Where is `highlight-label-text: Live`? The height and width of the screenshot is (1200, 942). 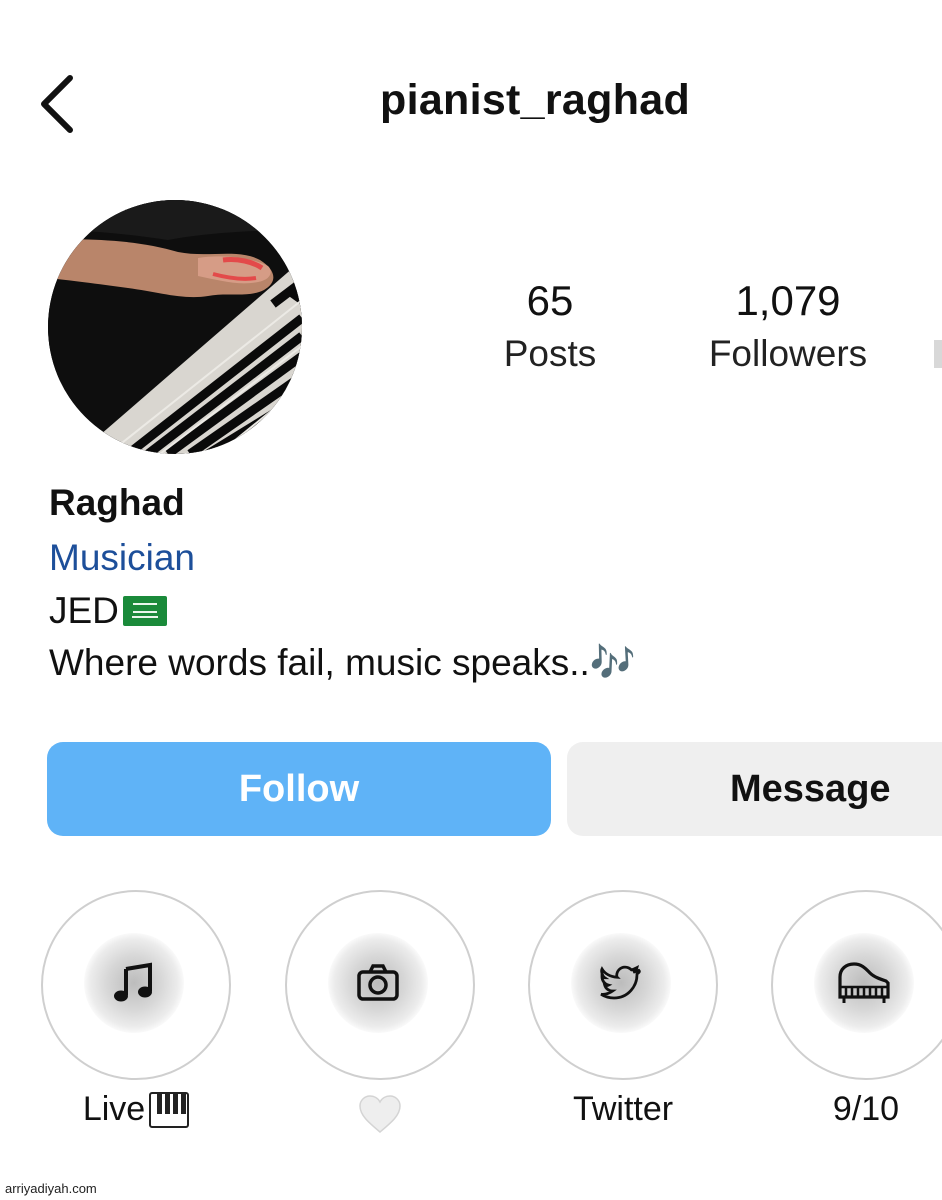 highlight-label-text: Live is located at coordinates (114, 1109).